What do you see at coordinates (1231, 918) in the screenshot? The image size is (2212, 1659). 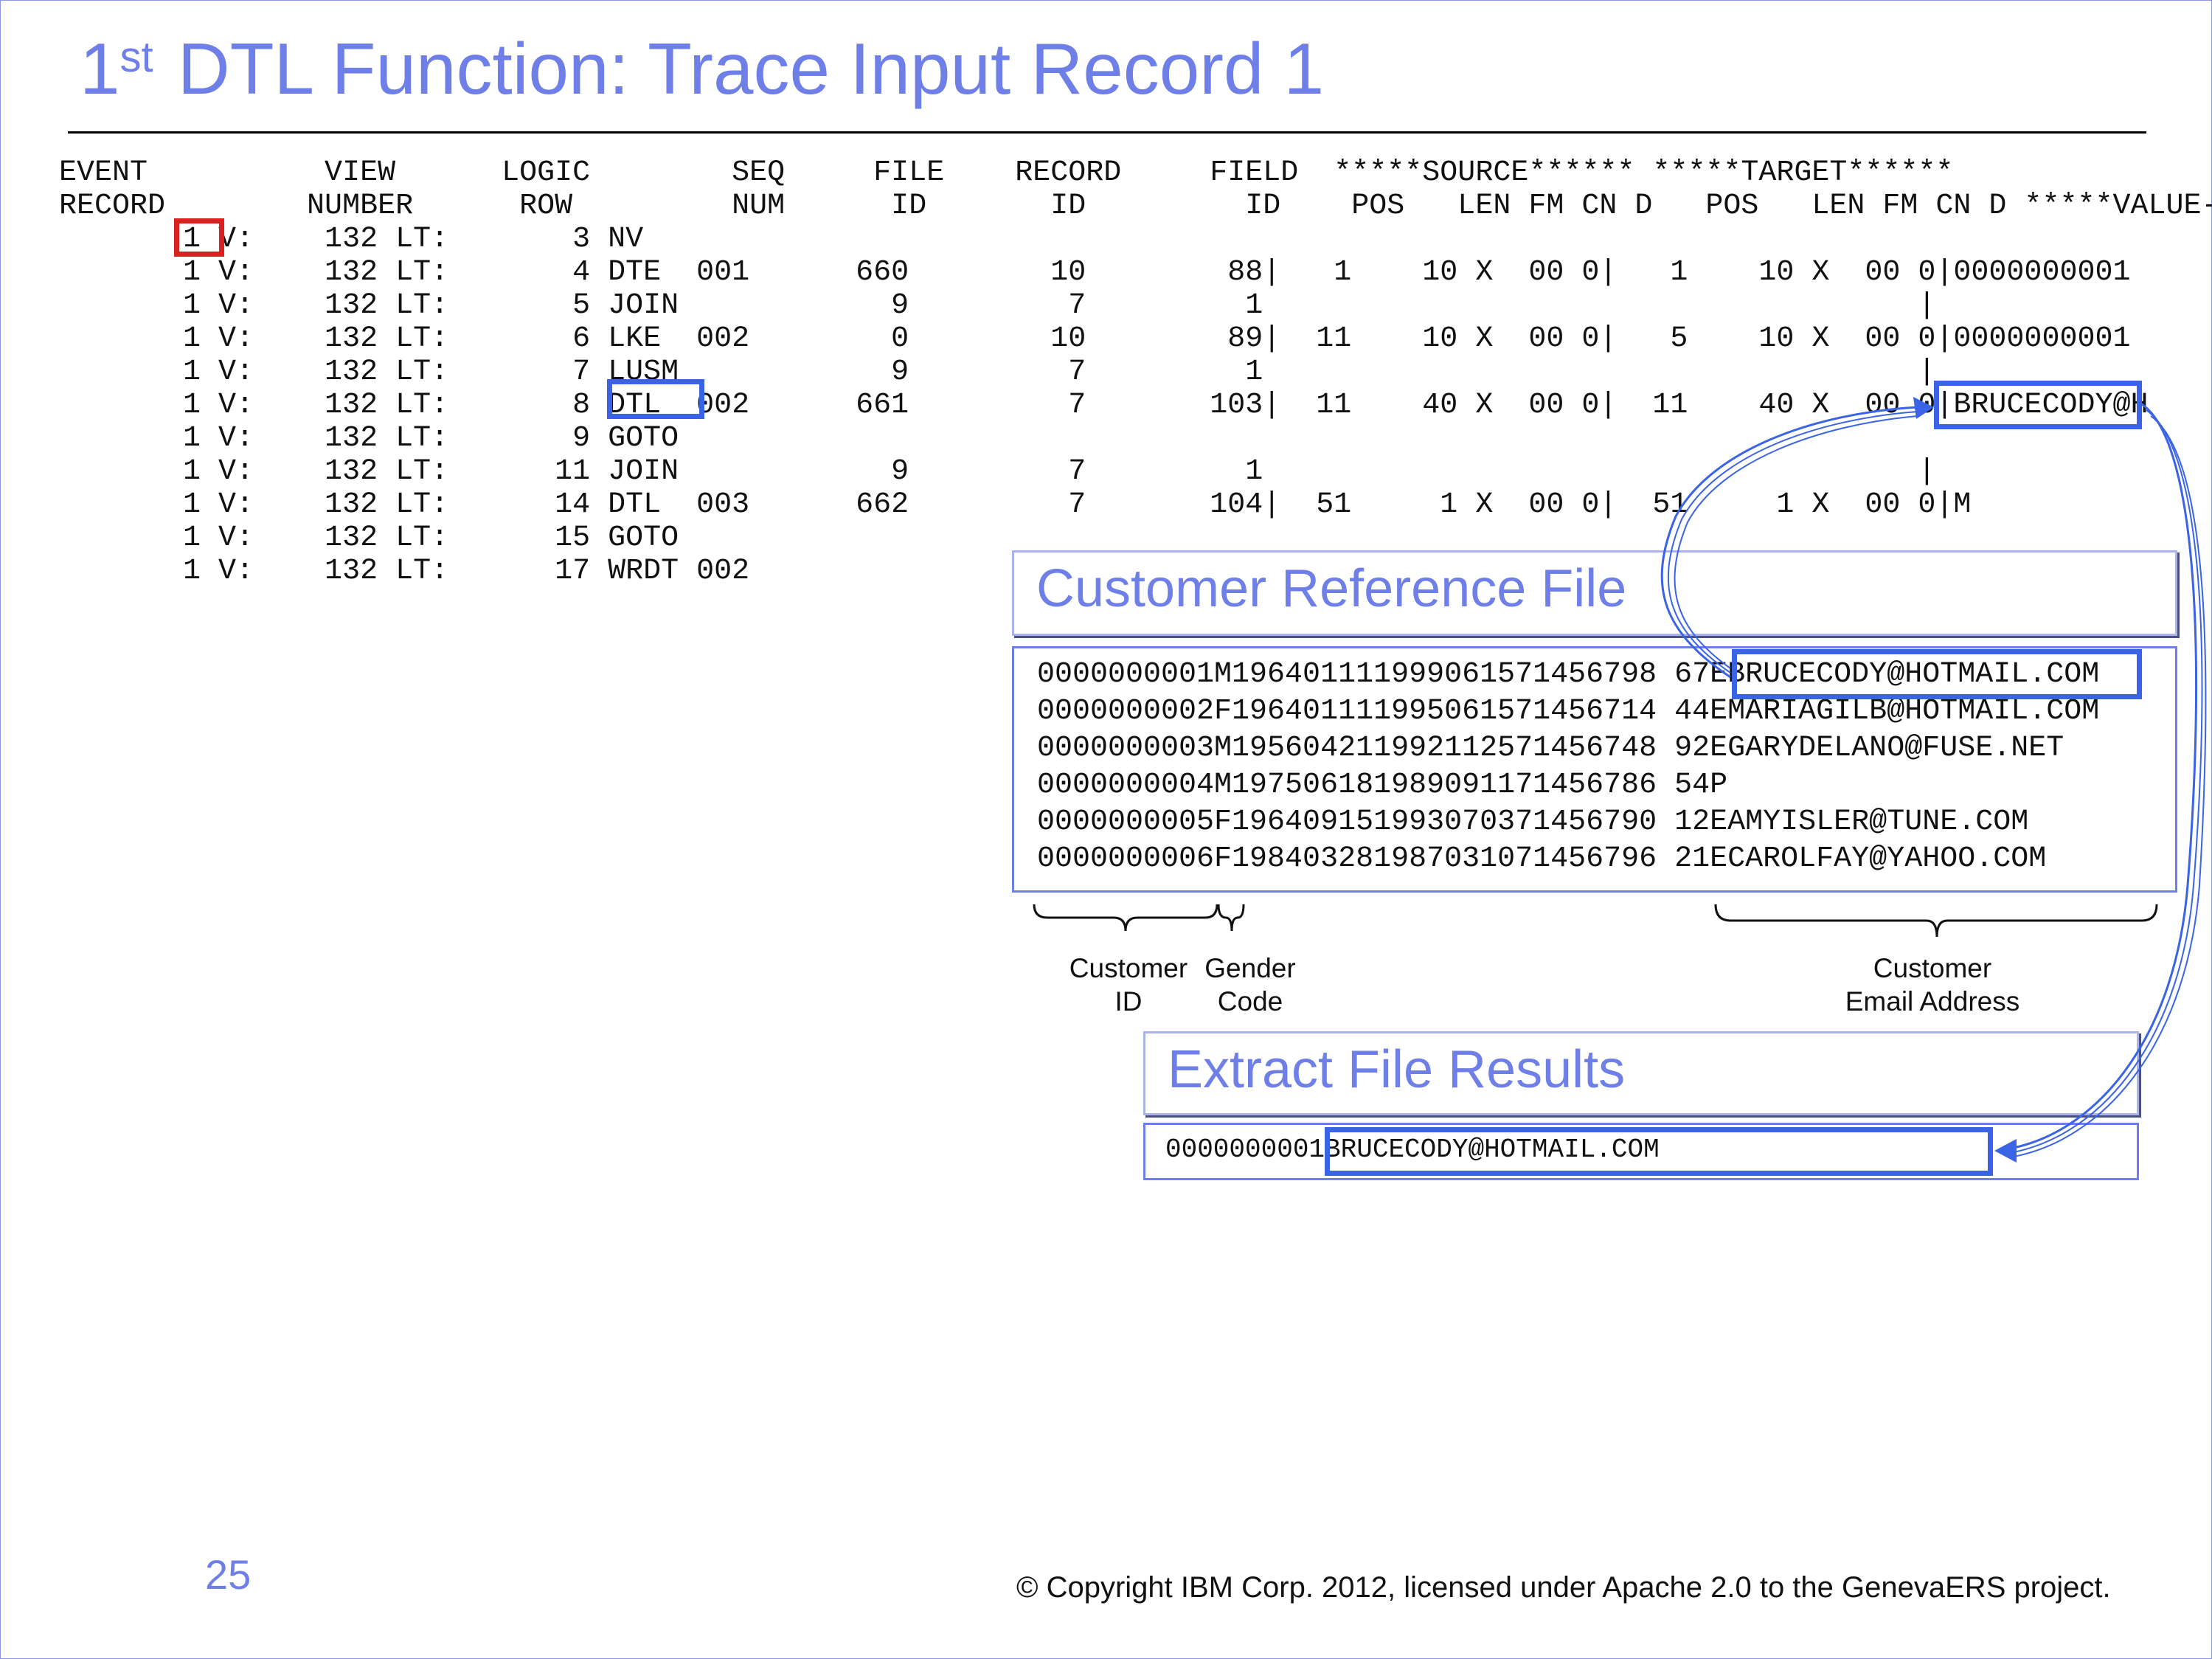 I see `gender-code-brace` at bounding box center [1231, 918].